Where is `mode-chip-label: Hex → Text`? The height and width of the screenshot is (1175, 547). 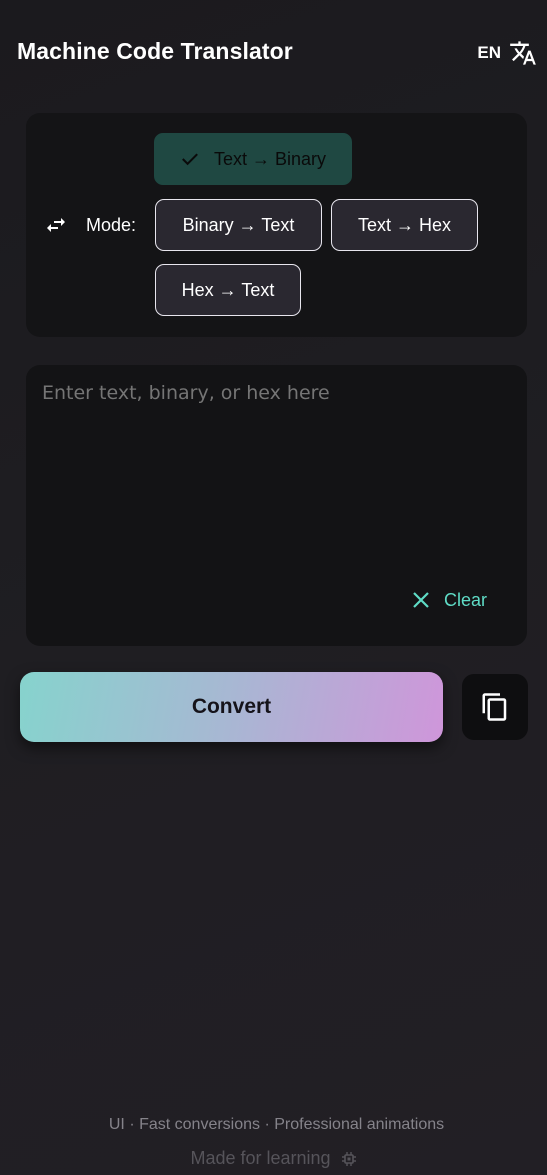
mode-chip-label: Hex → Text is located at coordinates (228, 289).